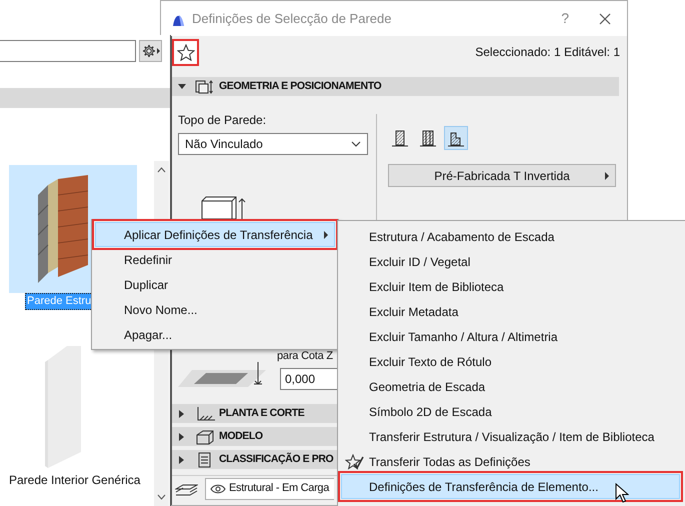 Image resolution: width=685 pixels, height=506 pixels. I want to click on scroll-up-icon, so click(161, 170).